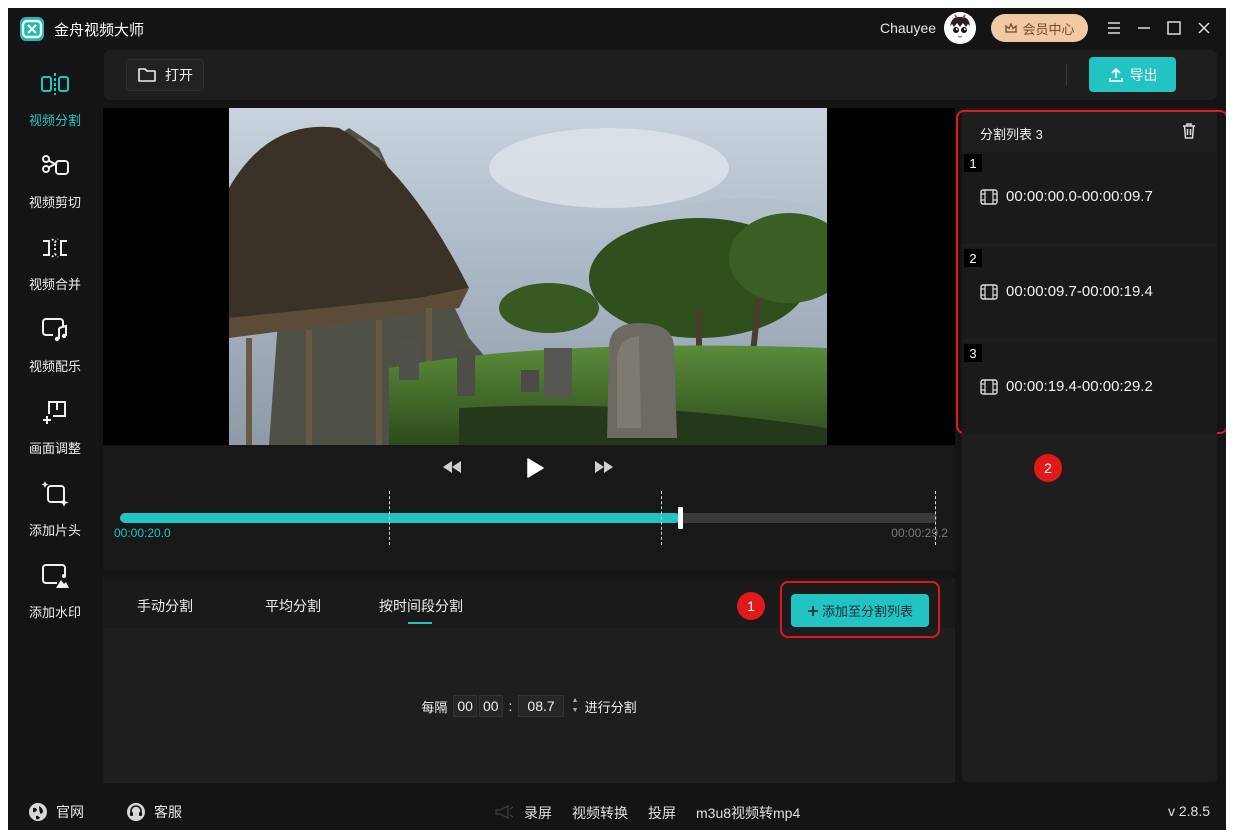 Image resolution: width=1234 pixels, height=838 pixels. I want to click on menu-icon, so click(1114, 28).